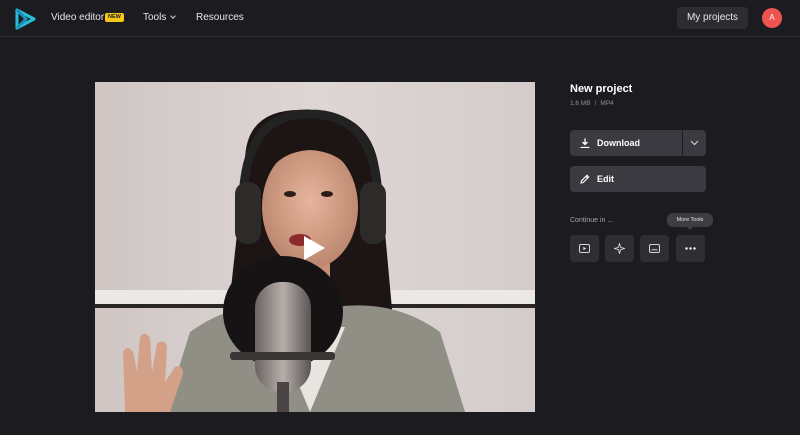 This screenshot has height=435, width=800. Describe the element at coordinates (220, 18) in the screenshot. I see `nav-resources: Resources` at that location.